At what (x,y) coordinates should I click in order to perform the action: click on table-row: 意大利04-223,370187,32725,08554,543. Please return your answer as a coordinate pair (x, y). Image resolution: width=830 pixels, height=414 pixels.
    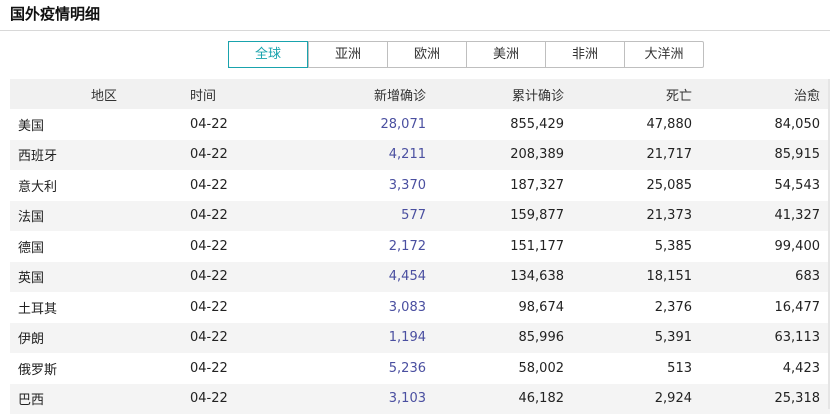
    Looking at the image, I should click on (420, 185).